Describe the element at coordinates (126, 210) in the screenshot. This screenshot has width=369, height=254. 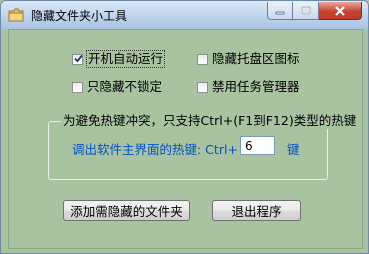
I see `add-folder-button: 添加需隐藏的文件夹` at that location.